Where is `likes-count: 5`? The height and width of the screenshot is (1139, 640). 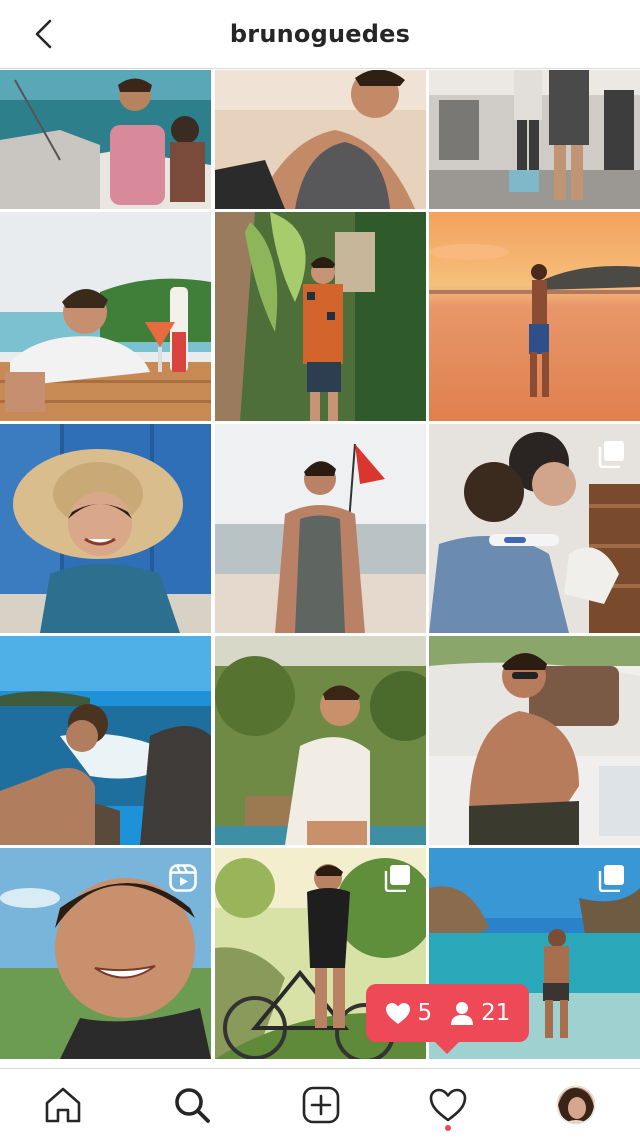
likes-count: 5 is located at coordinates (425, 1013).